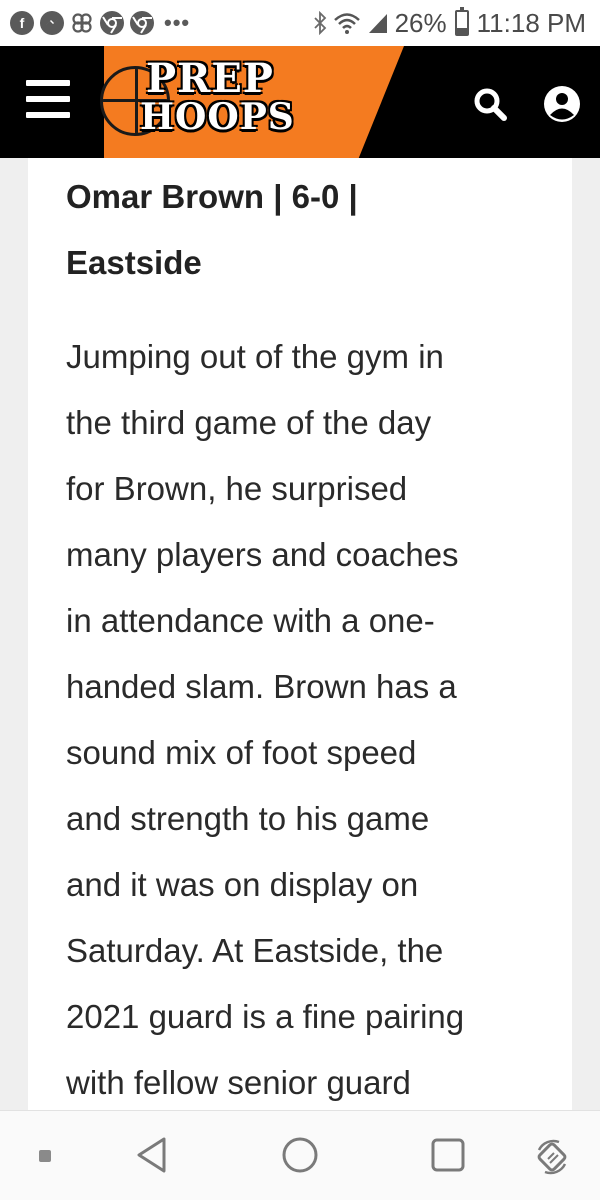  I want to click on home-icon, so click(300, 1155).